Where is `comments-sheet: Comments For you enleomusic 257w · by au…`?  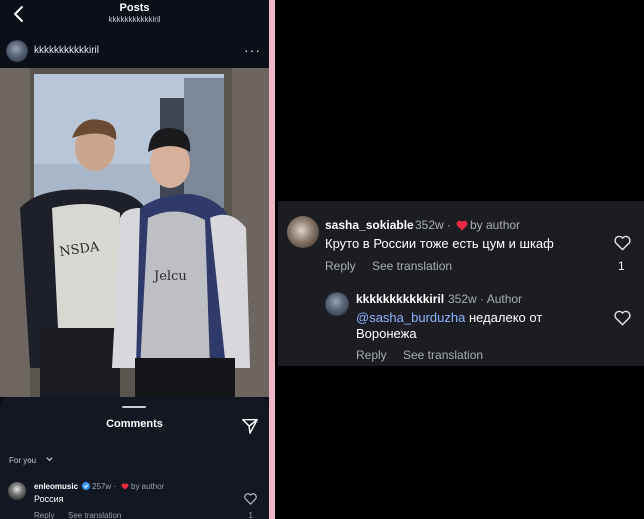
comments-sheet: Comments For you enleomusic 257w · by au… is located at coordinates (134, 458).